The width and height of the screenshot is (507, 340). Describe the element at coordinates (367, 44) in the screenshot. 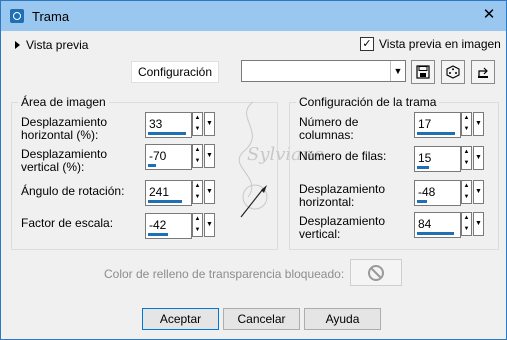

I see `preview-in-image-checkbox: ✓` at that location.